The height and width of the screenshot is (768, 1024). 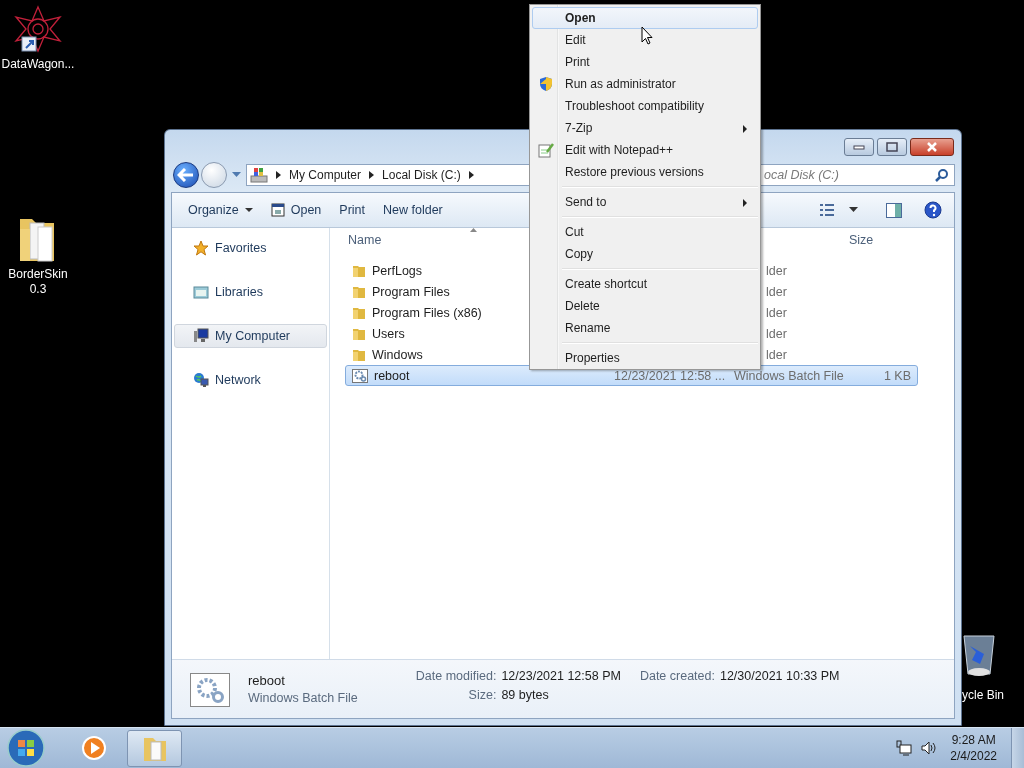 I want to click on breadcrumb: My Computer, so click(x=325, y=175).